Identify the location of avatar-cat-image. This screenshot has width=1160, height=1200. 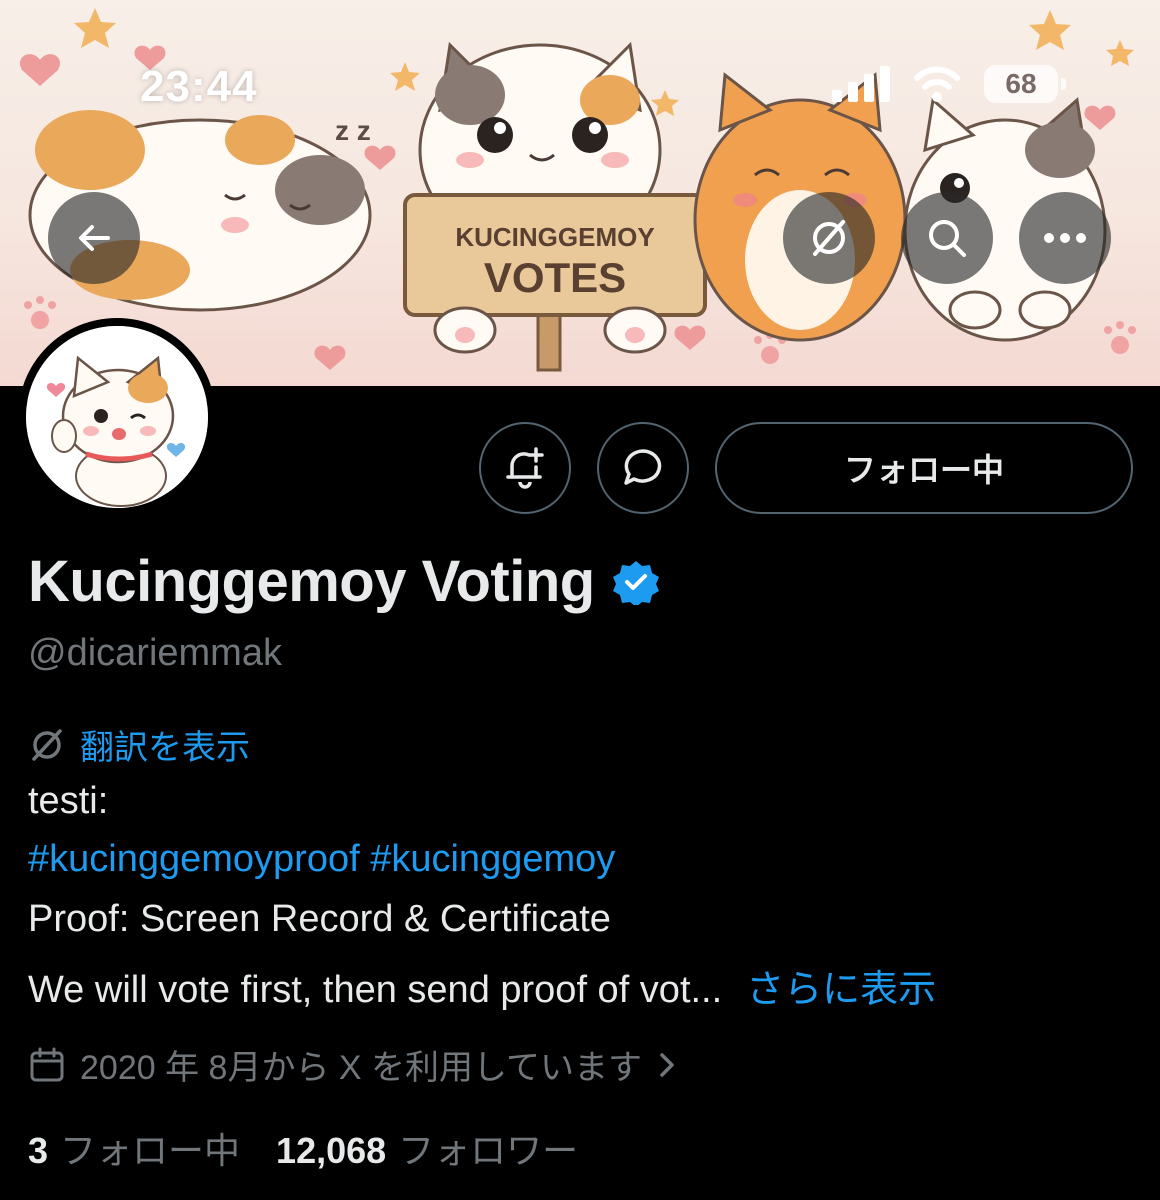
(117, 417).